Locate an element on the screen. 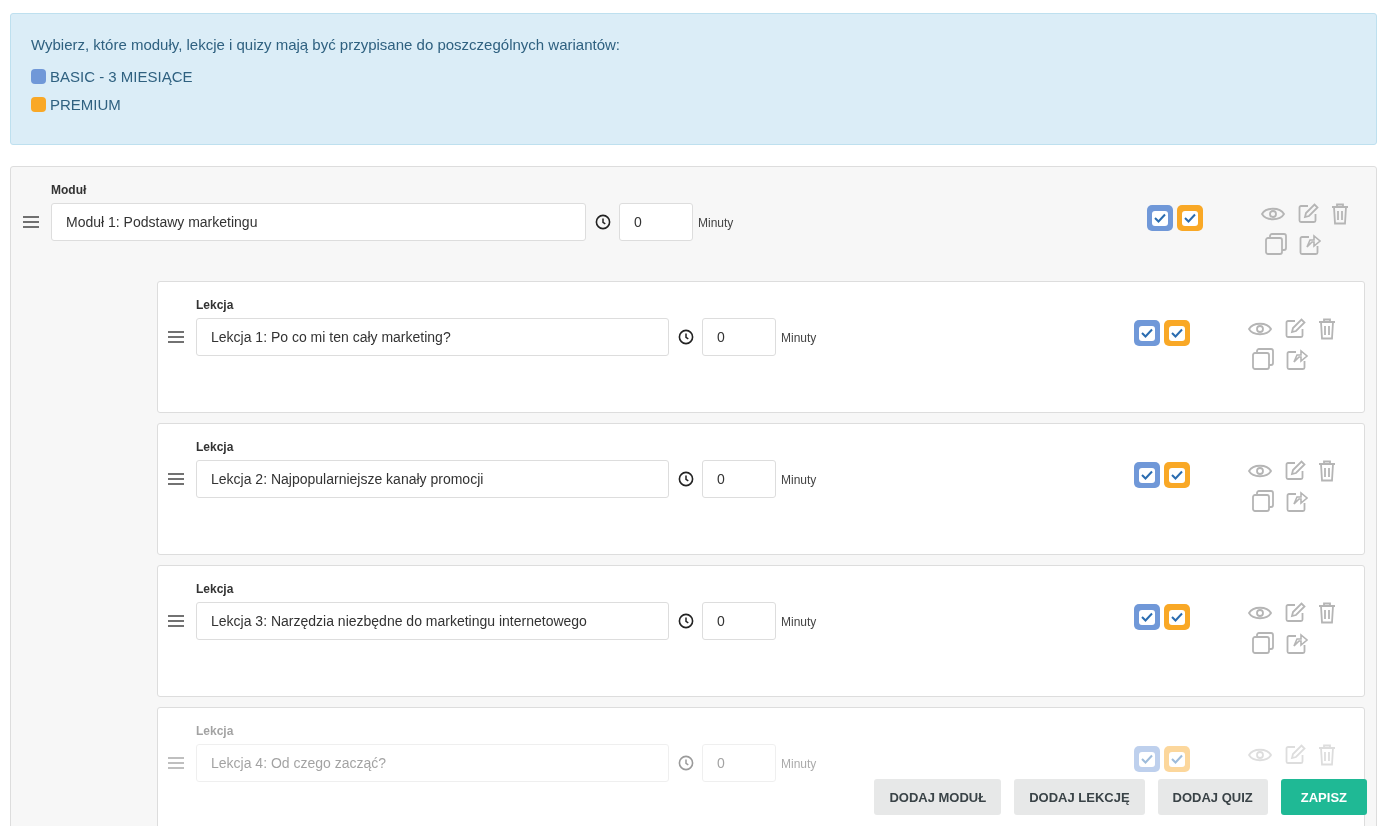 Image resolution: width=1388 pixels, height=826 pixels. title-field: Lekcja 1: Po co mi ten cały marketing? is located at coordinates (432, 337).